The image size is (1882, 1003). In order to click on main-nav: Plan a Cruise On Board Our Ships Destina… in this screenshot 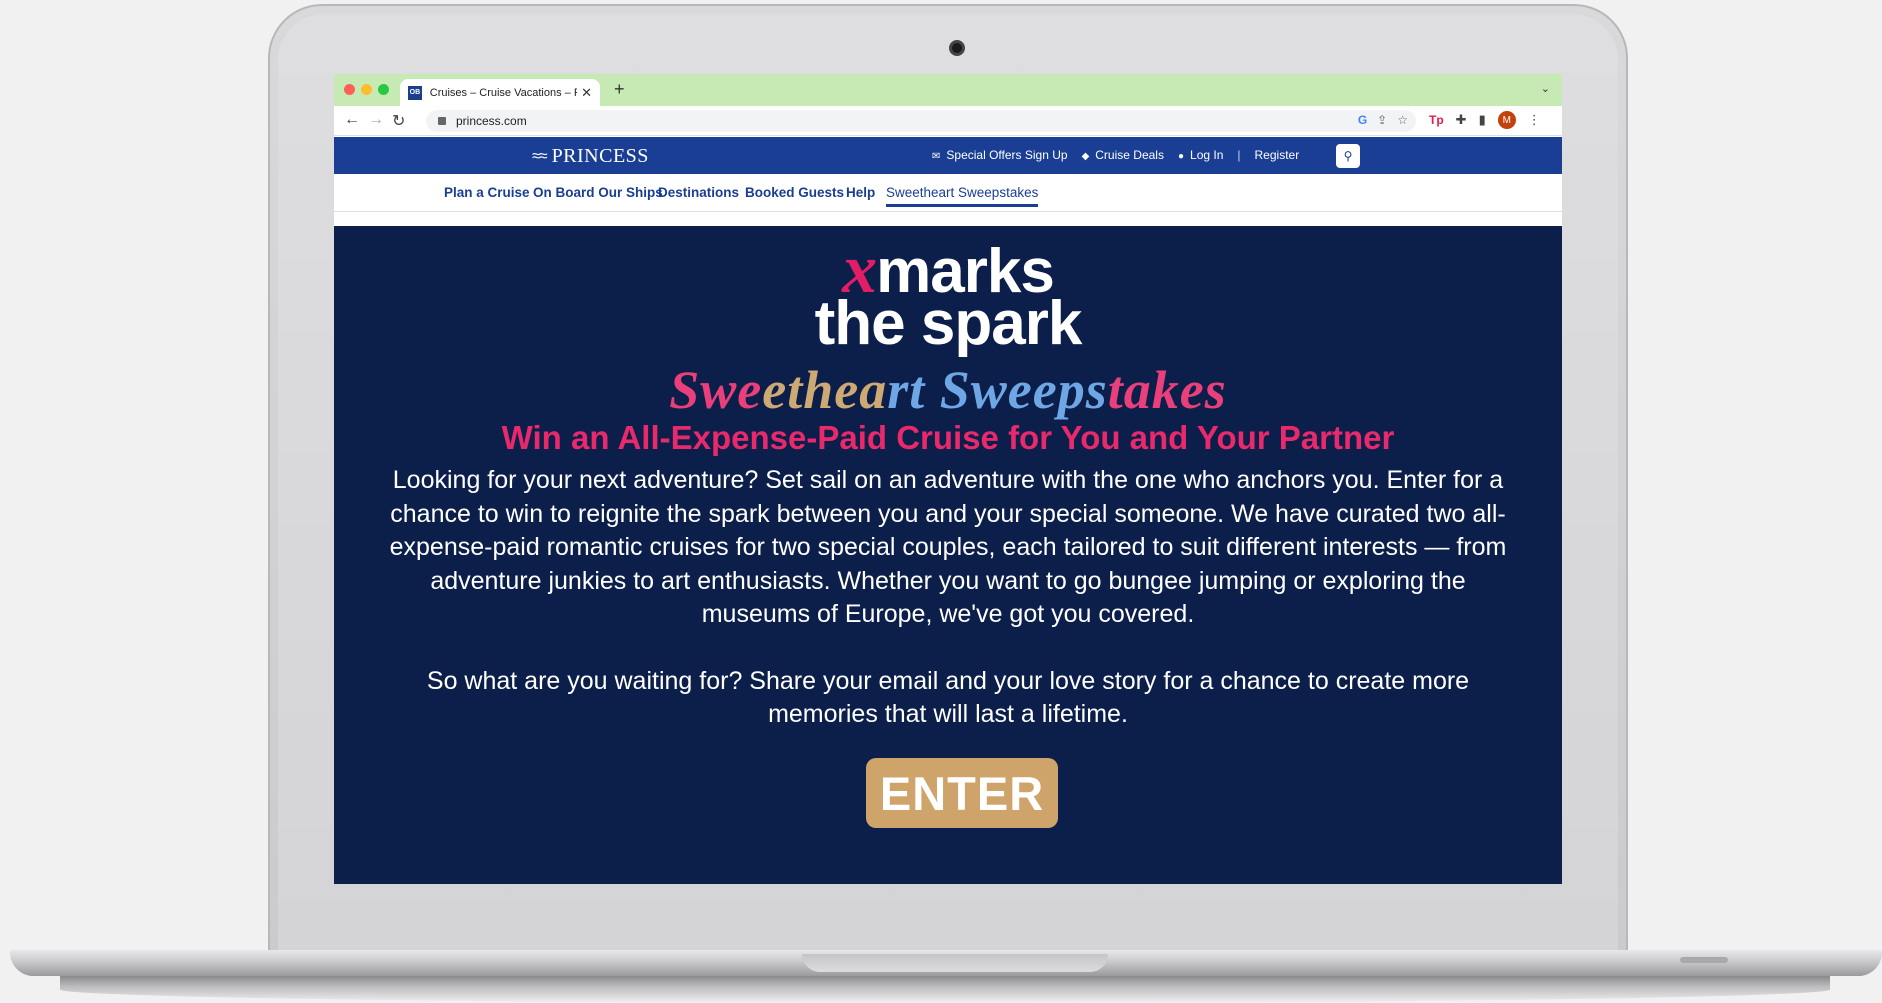, I will do `click(948, 193)`.